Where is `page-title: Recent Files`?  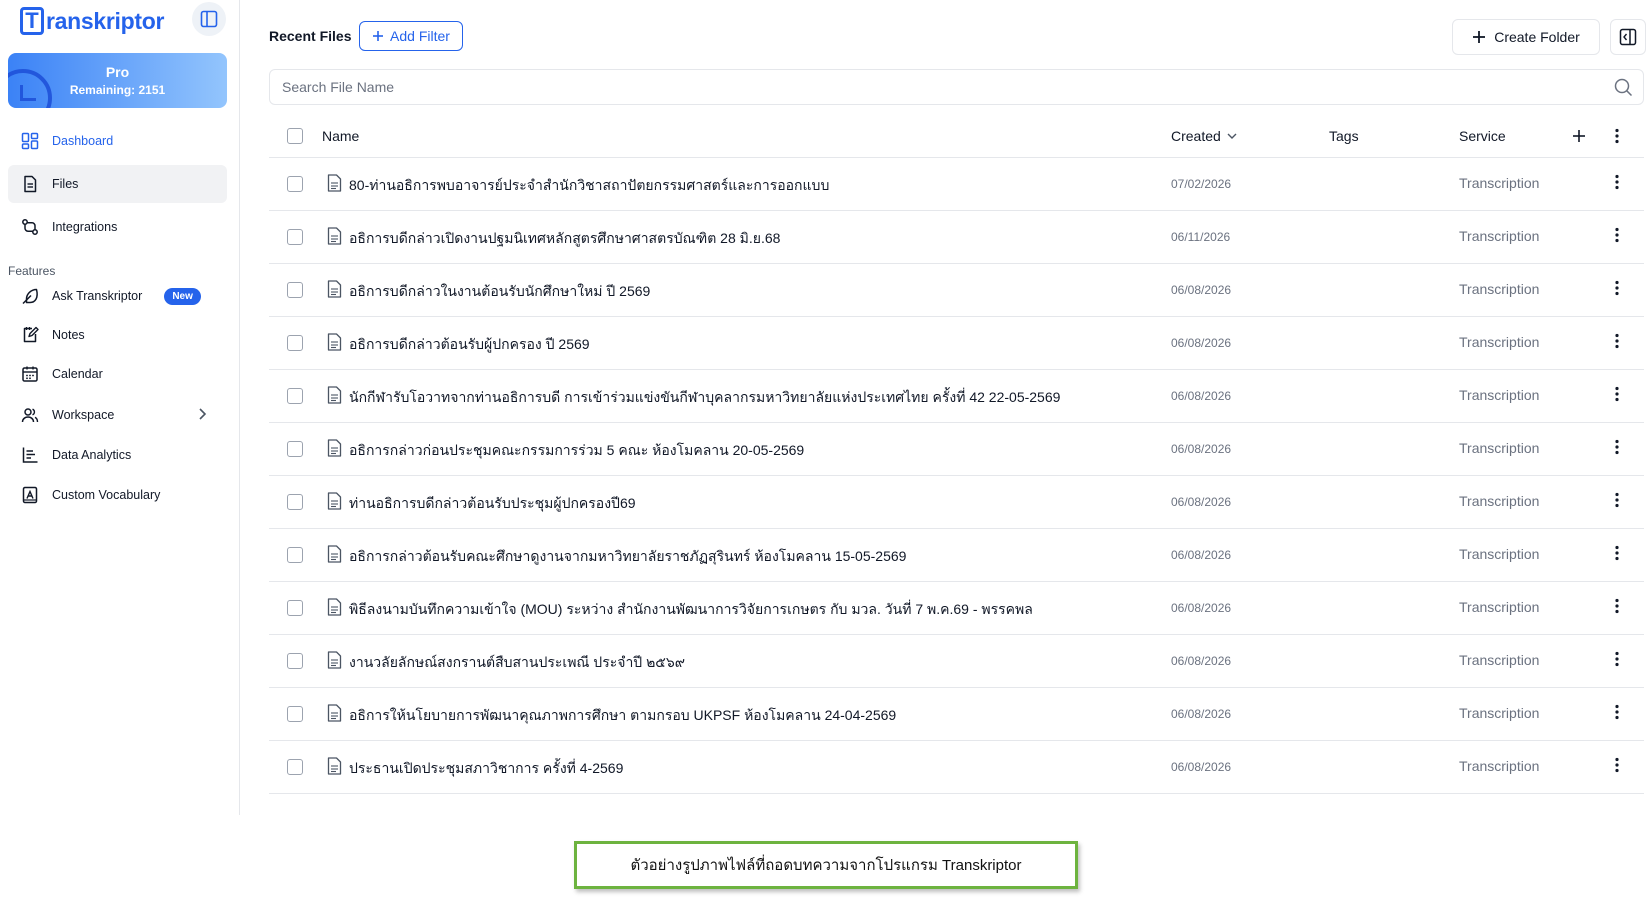 page-title: Recent Files is located at coordinates (310, 36).